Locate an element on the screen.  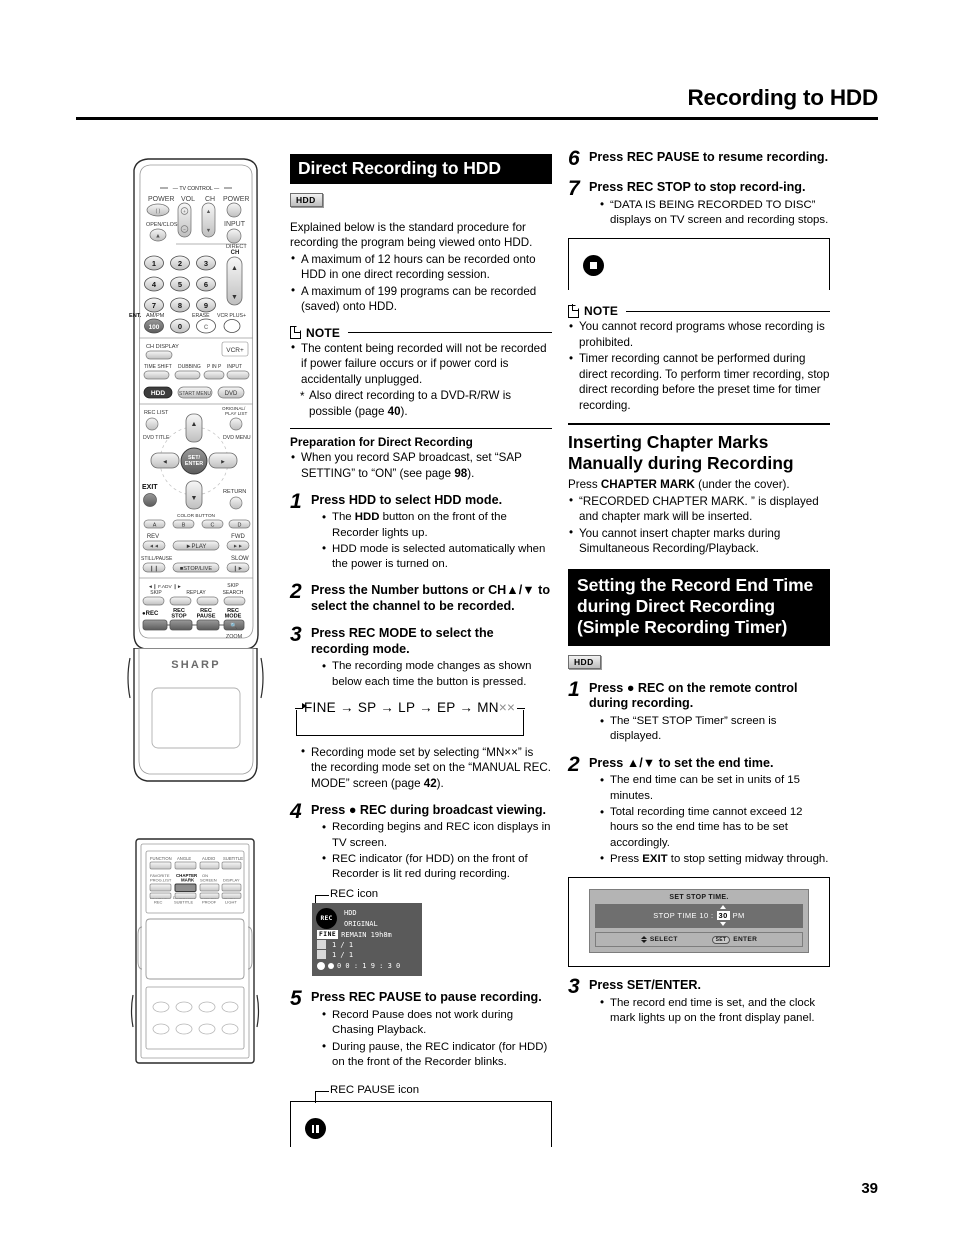
rec-badge-icon: REC is located at coordinates (326, 919).